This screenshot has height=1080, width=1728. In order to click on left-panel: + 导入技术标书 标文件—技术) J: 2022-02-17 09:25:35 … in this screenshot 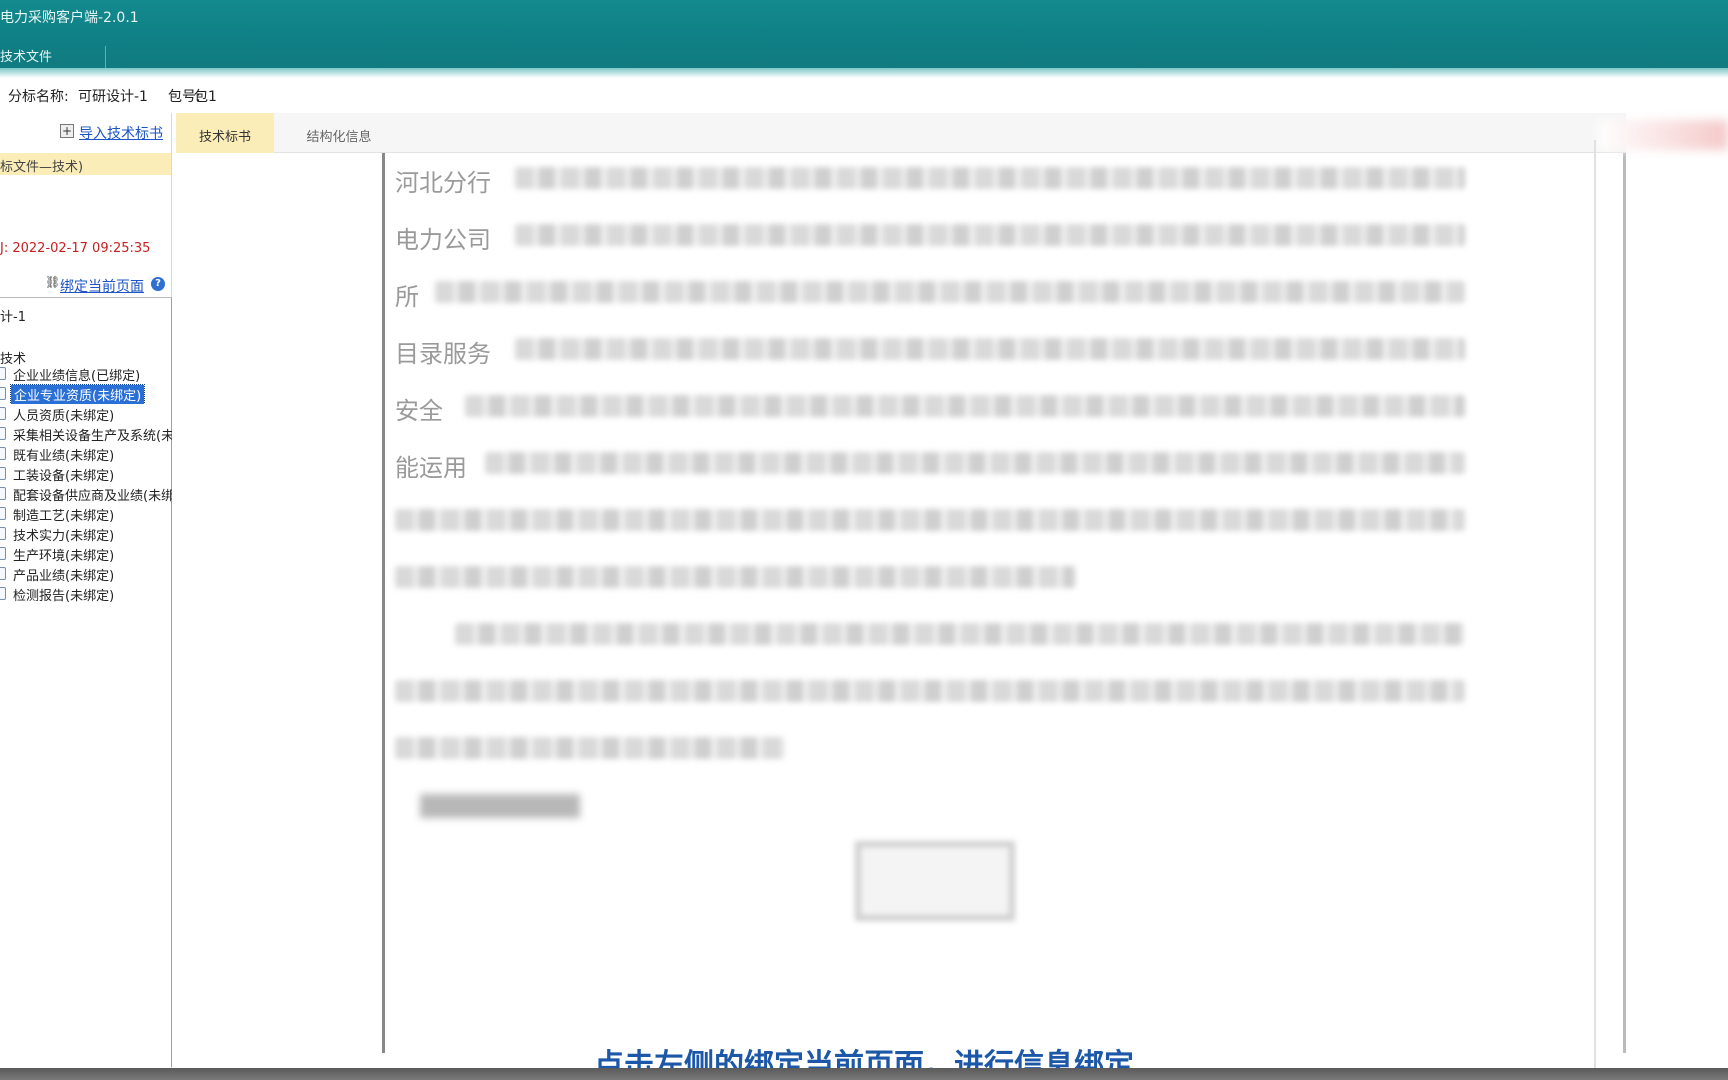, I will do `click(86, 590)`.